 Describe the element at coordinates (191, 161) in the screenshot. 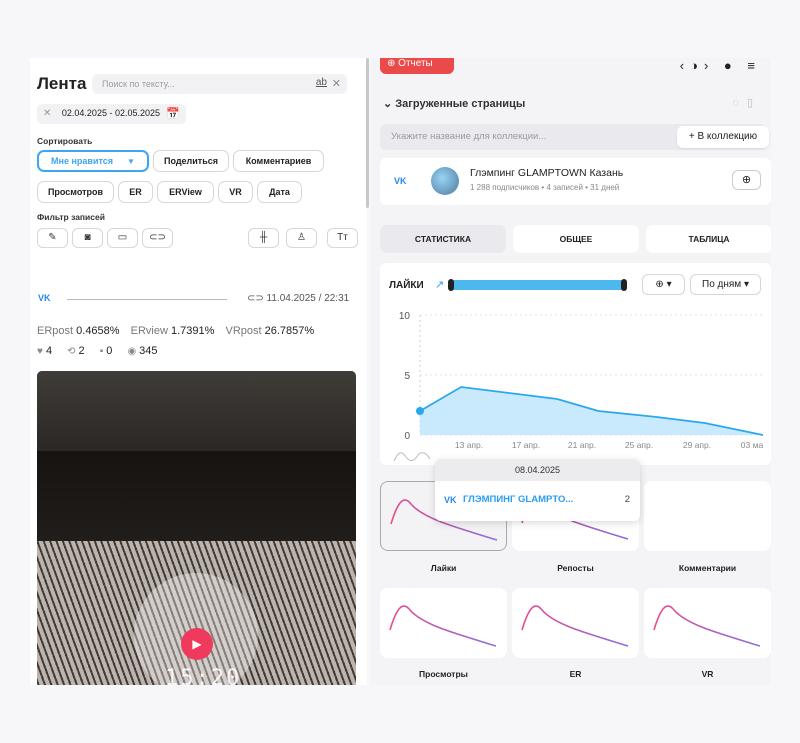

I see `sort-shares-button: Поделиться` at that location.